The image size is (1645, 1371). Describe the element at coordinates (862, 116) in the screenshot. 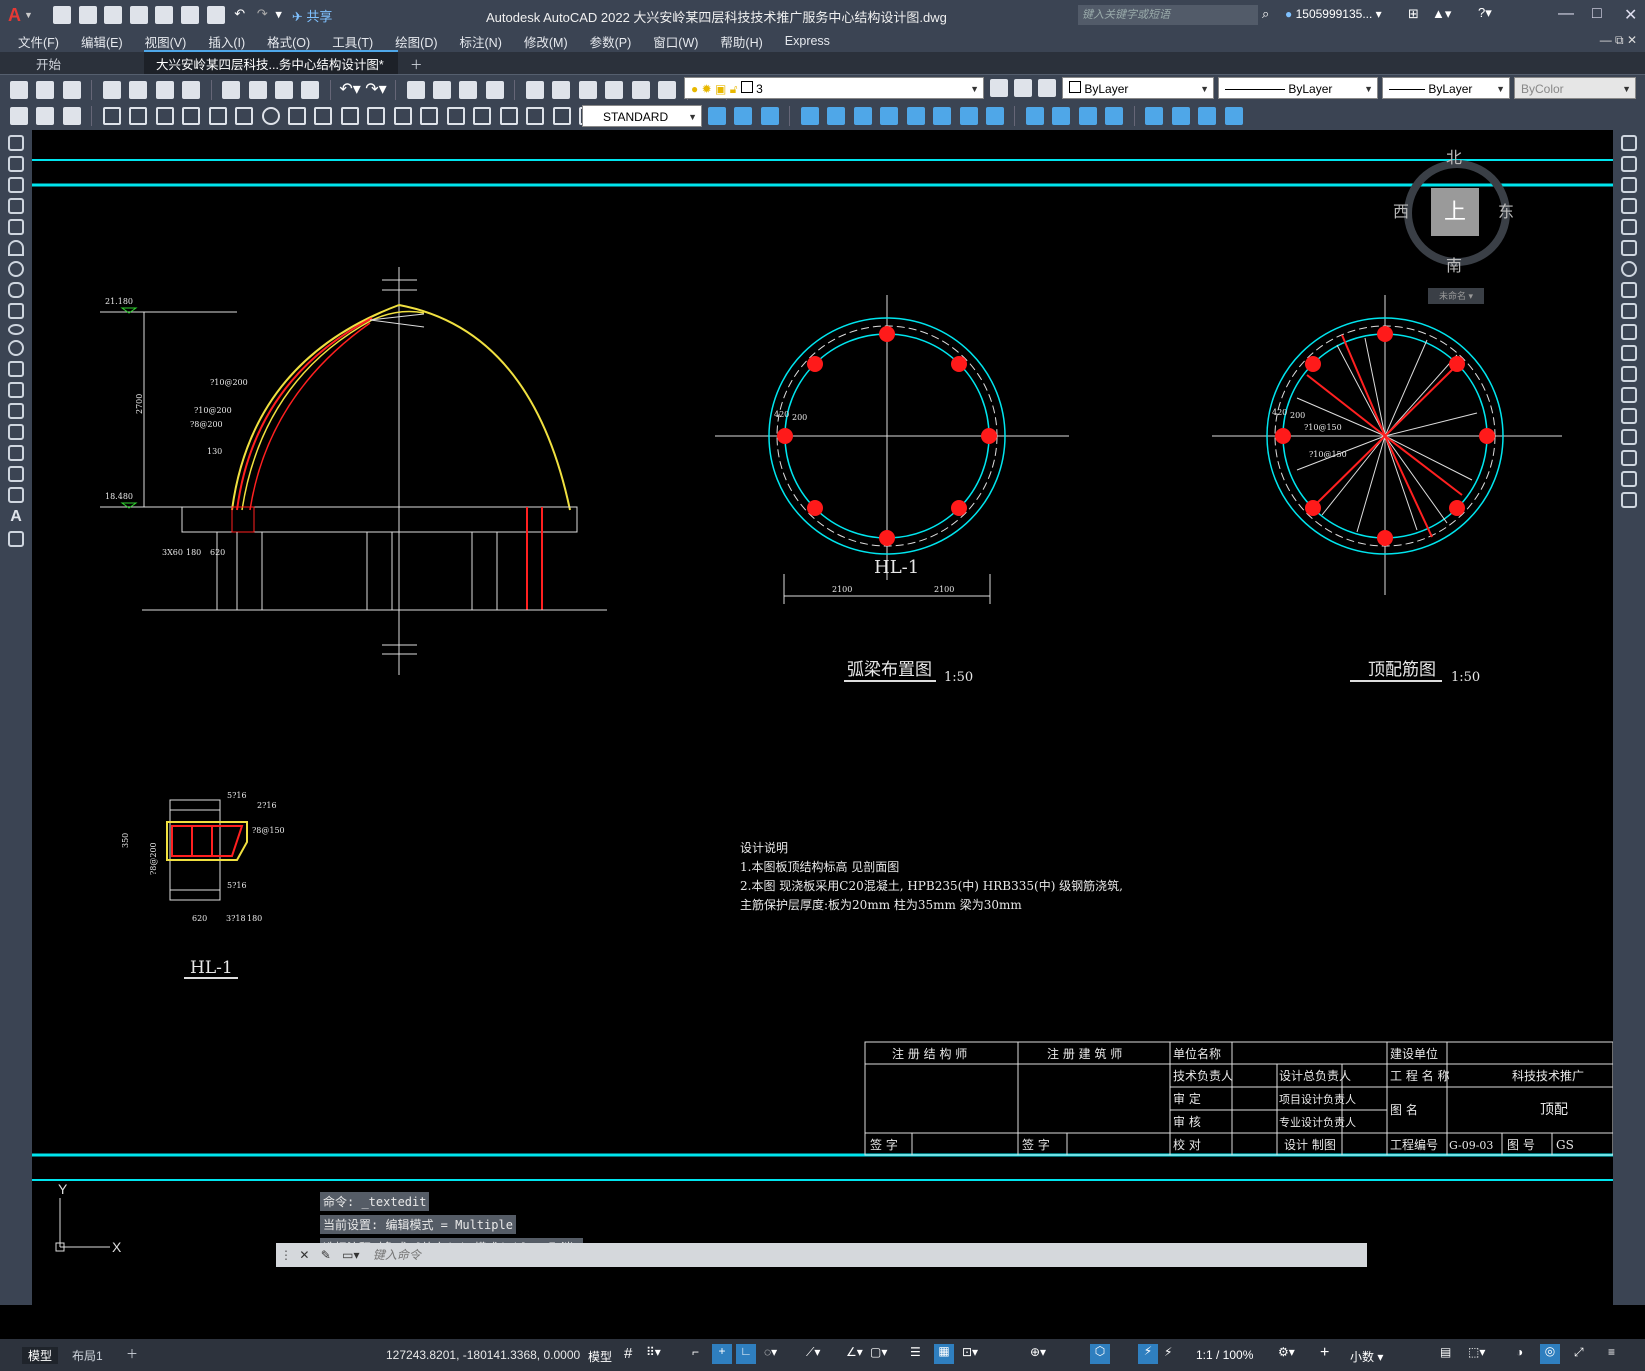

I see `offset-faces-icon` at that location.